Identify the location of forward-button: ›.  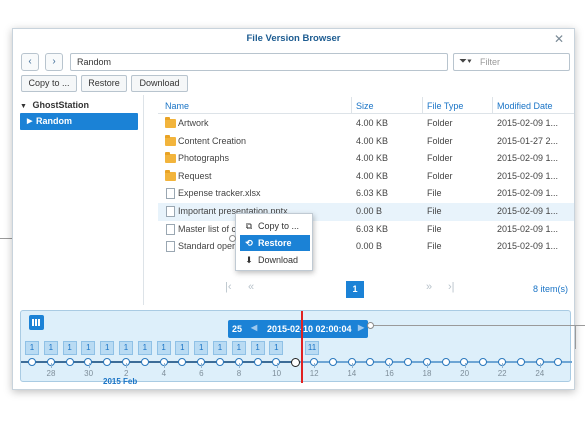
(54, 62).